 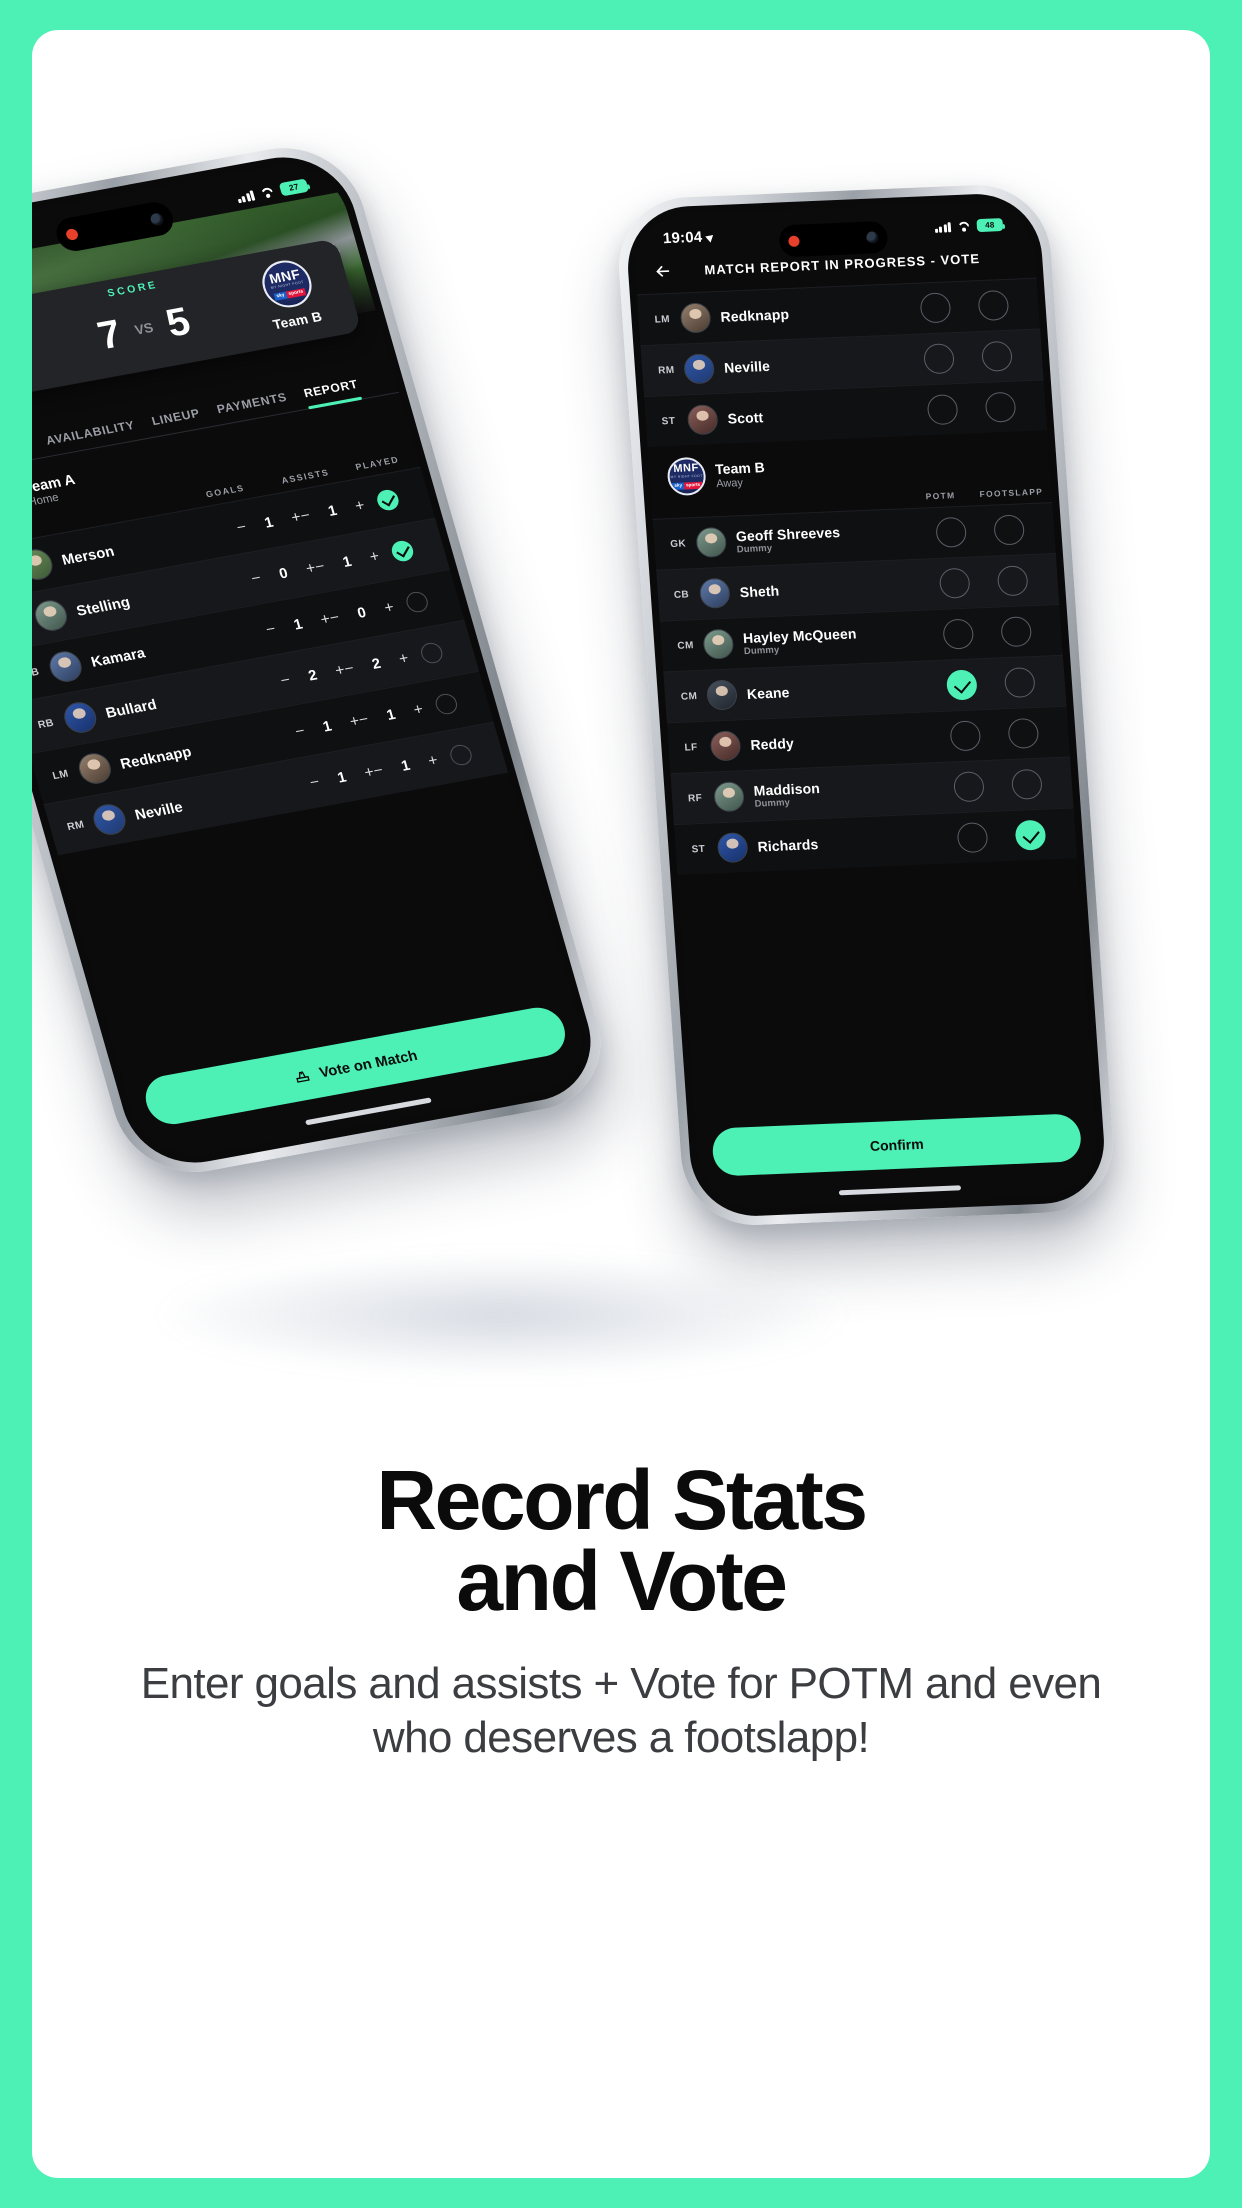 I want to click on headline: Record Stats and Vote, so click(x=621, y=1540).